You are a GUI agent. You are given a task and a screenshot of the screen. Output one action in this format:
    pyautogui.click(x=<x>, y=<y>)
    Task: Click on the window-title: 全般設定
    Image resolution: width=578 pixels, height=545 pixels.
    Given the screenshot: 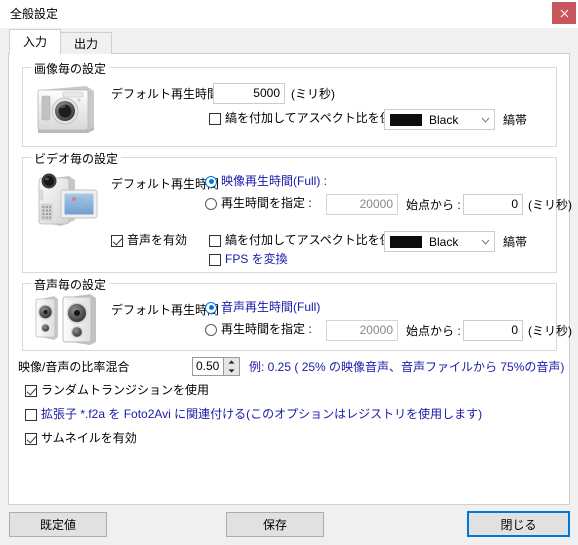 What is the action you would take?
    pyautogui.click(x=34, y=14)
    